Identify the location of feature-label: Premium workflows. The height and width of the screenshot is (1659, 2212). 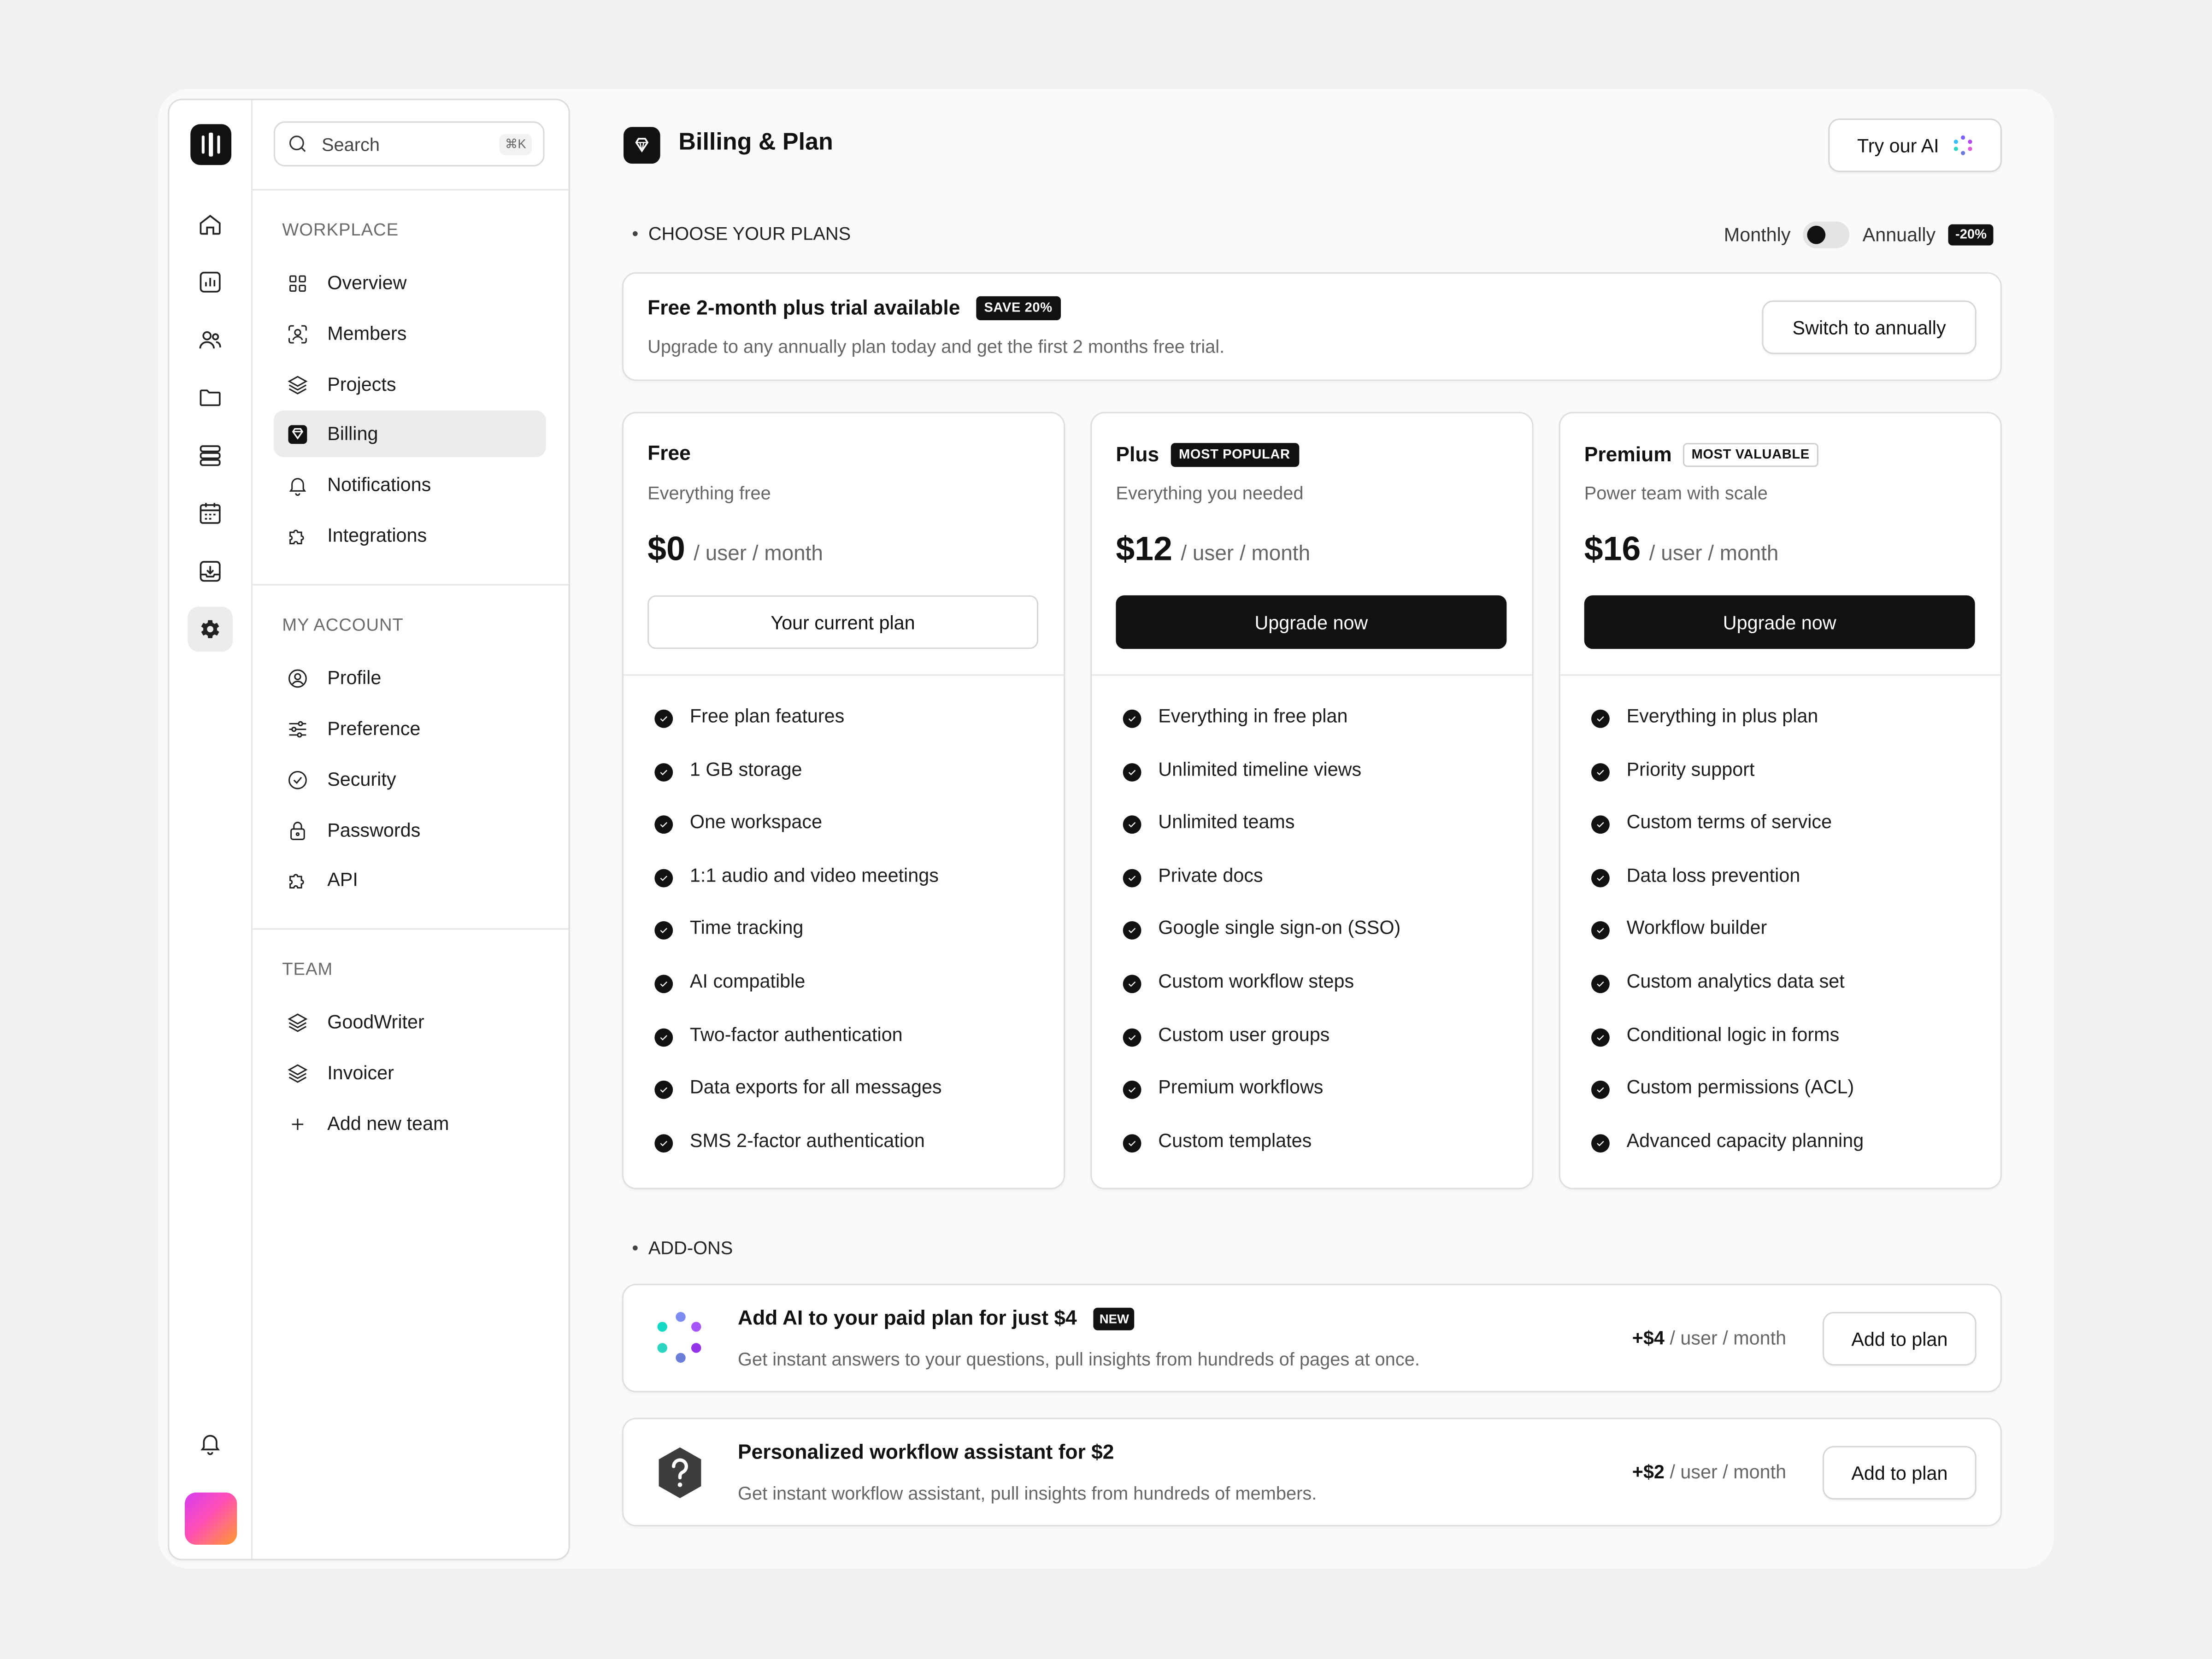
(1241, 1087).